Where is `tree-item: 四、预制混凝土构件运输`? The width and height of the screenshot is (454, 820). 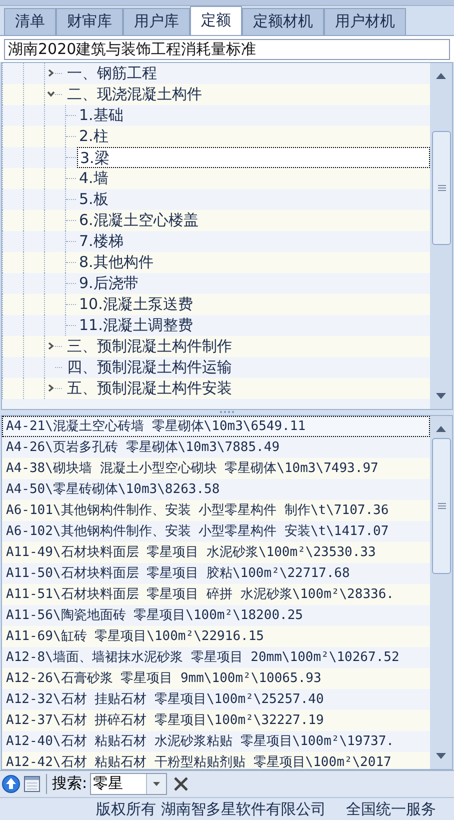 tree-item: 四、预制混凝土构件运输 is located at coordinates (148, 367).